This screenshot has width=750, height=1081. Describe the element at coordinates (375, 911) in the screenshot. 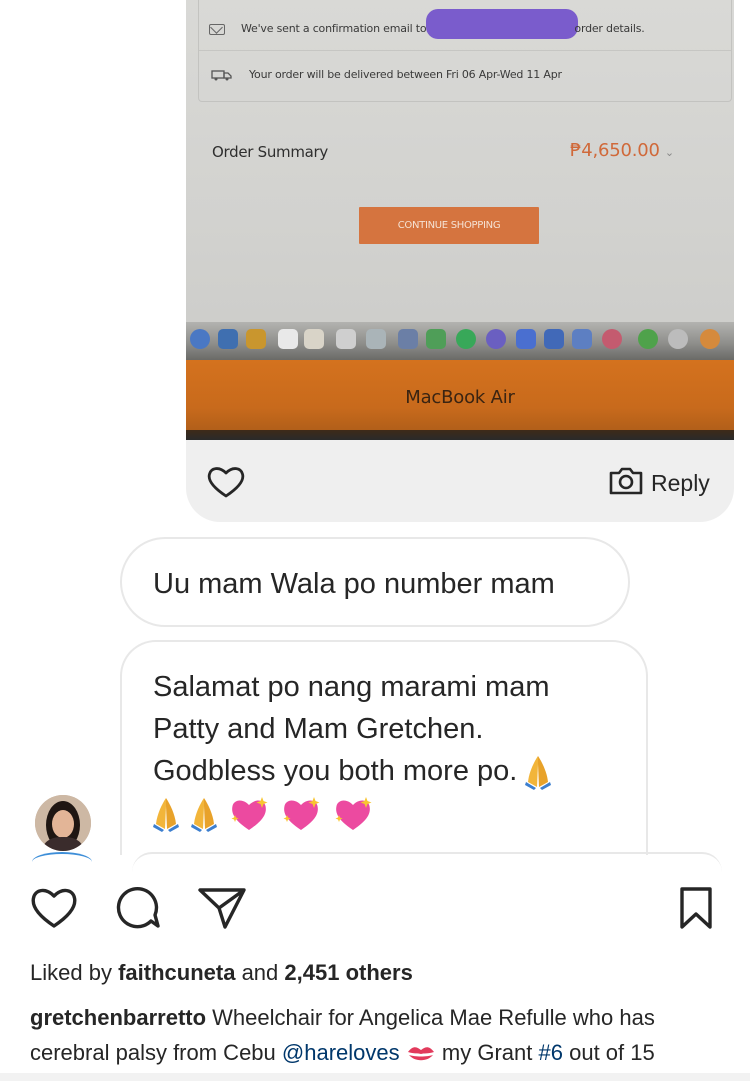

I see `post-action-bar` at that location.